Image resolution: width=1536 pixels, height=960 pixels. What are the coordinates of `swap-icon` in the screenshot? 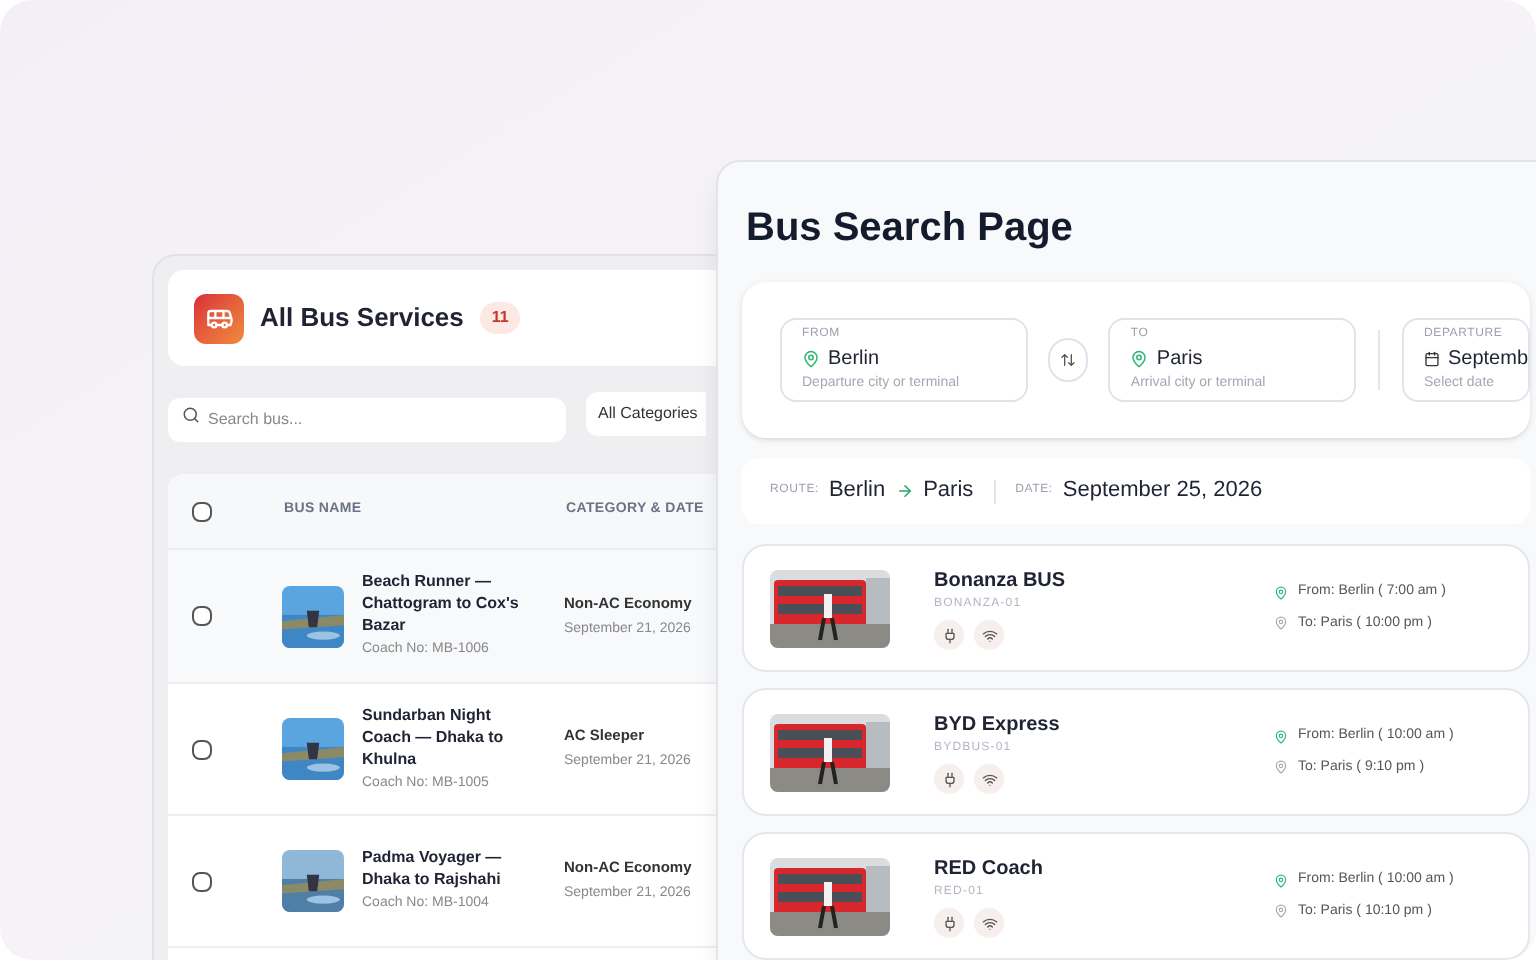 It's located at (1068, 360).